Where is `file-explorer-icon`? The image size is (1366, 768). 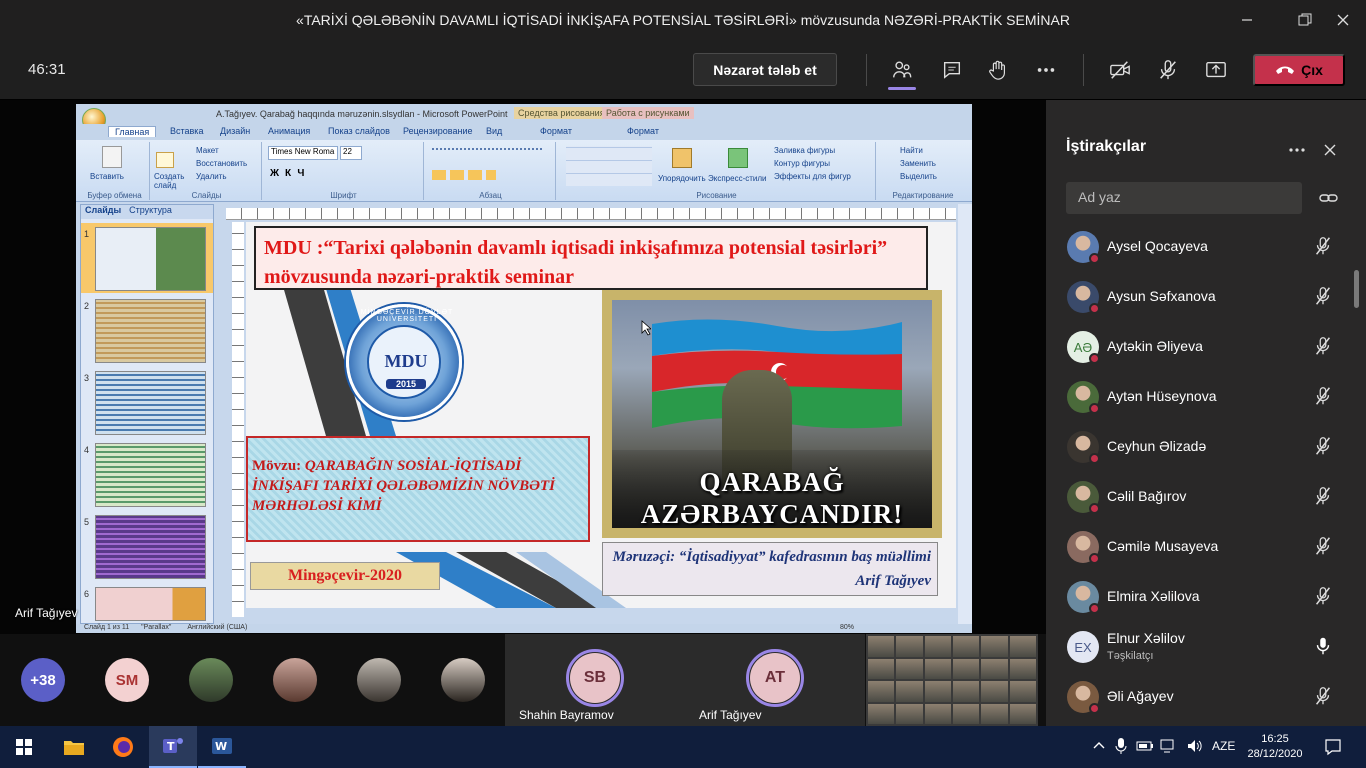 file-explorer-icon is located at coordinates (74, 747).